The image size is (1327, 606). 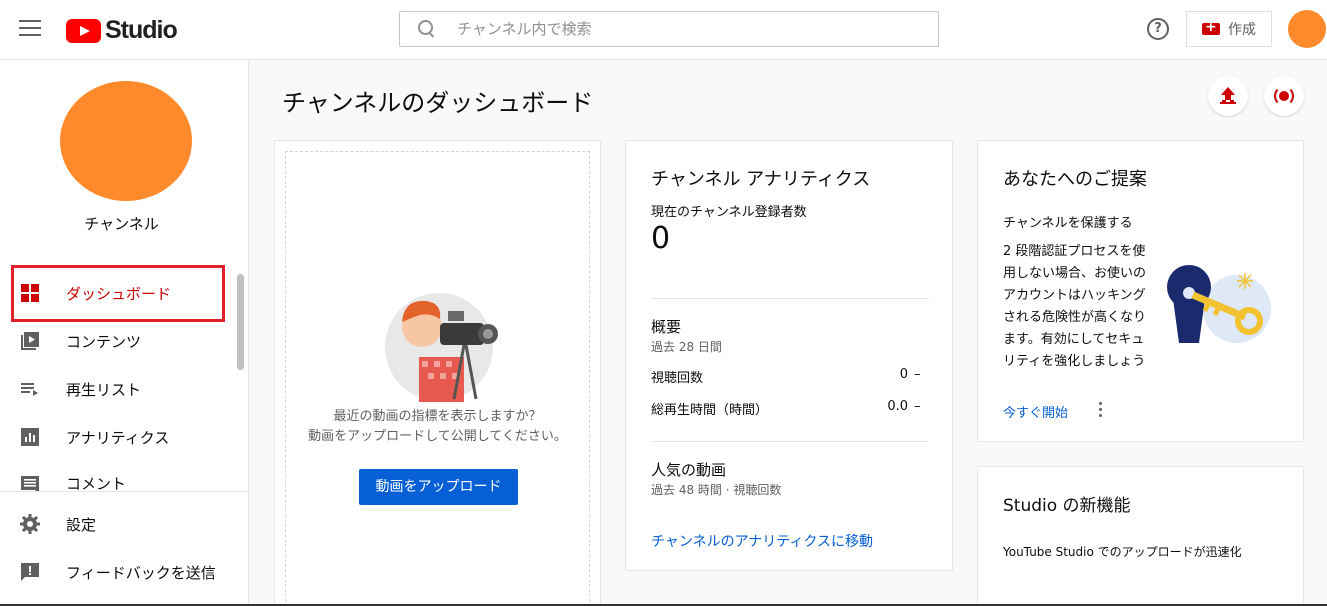 I want to click on popular-videos-title: 人気の動画, so click(x=689, y=470).